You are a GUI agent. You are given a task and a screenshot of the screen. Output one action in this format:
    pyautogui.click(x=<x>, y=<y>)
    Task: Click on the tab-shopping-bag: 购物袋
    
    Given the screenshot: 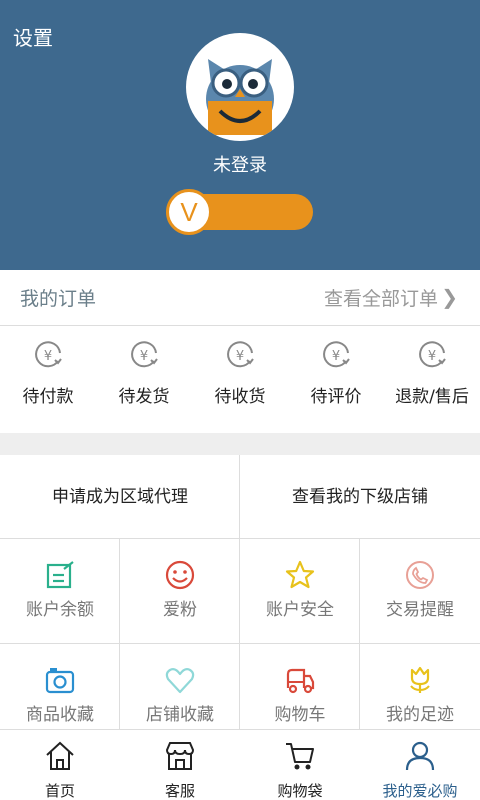 What is the action you would take?
    pyautogui.click(x=300, y=765)
    